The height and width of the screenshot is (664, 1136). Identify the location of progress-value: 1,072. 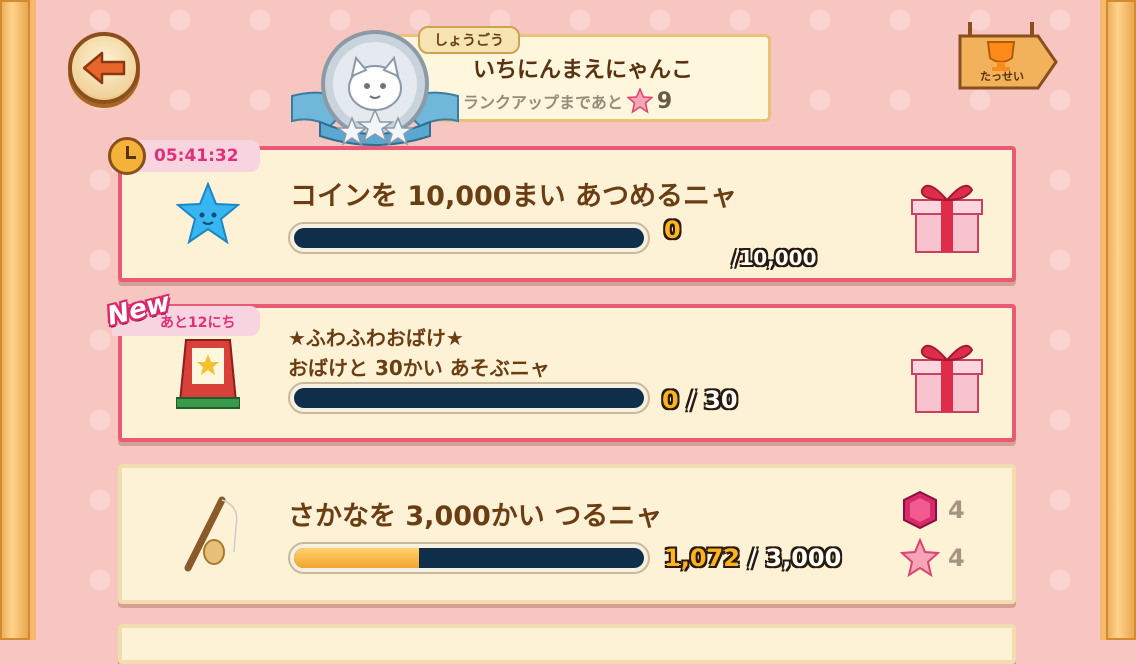
(702, 558).